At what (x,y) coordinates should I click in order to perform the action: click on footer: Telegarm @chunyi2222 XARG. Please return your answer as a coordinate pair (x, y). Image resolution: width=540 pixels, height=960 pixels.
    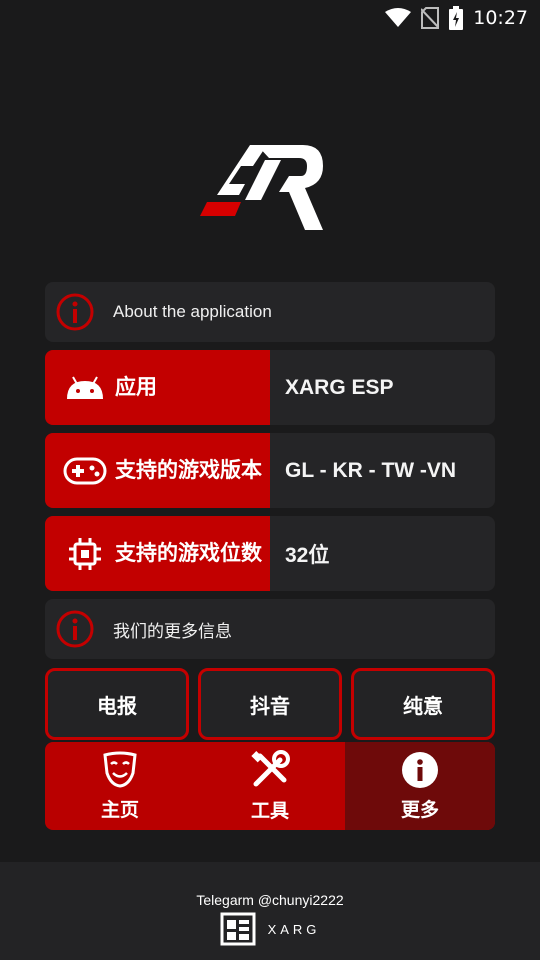
    Looking at the image, I should click on (270, 911).